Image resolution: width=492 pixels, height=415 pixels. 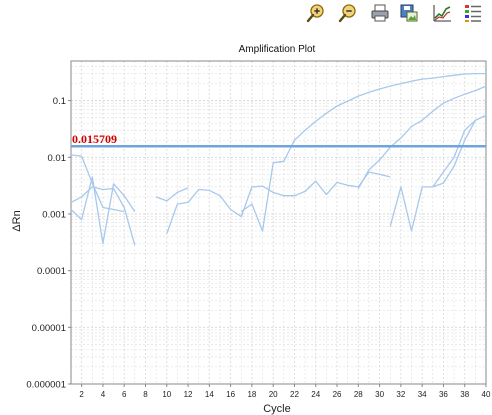 What do you see at coordinates (285, 391) in the screenshot?
I see `x-axis: 2 4 6 8 10 12 14 16 18 20 22 24 26 28 30 32 34 36 38 40` at bounding box center [285, 391].